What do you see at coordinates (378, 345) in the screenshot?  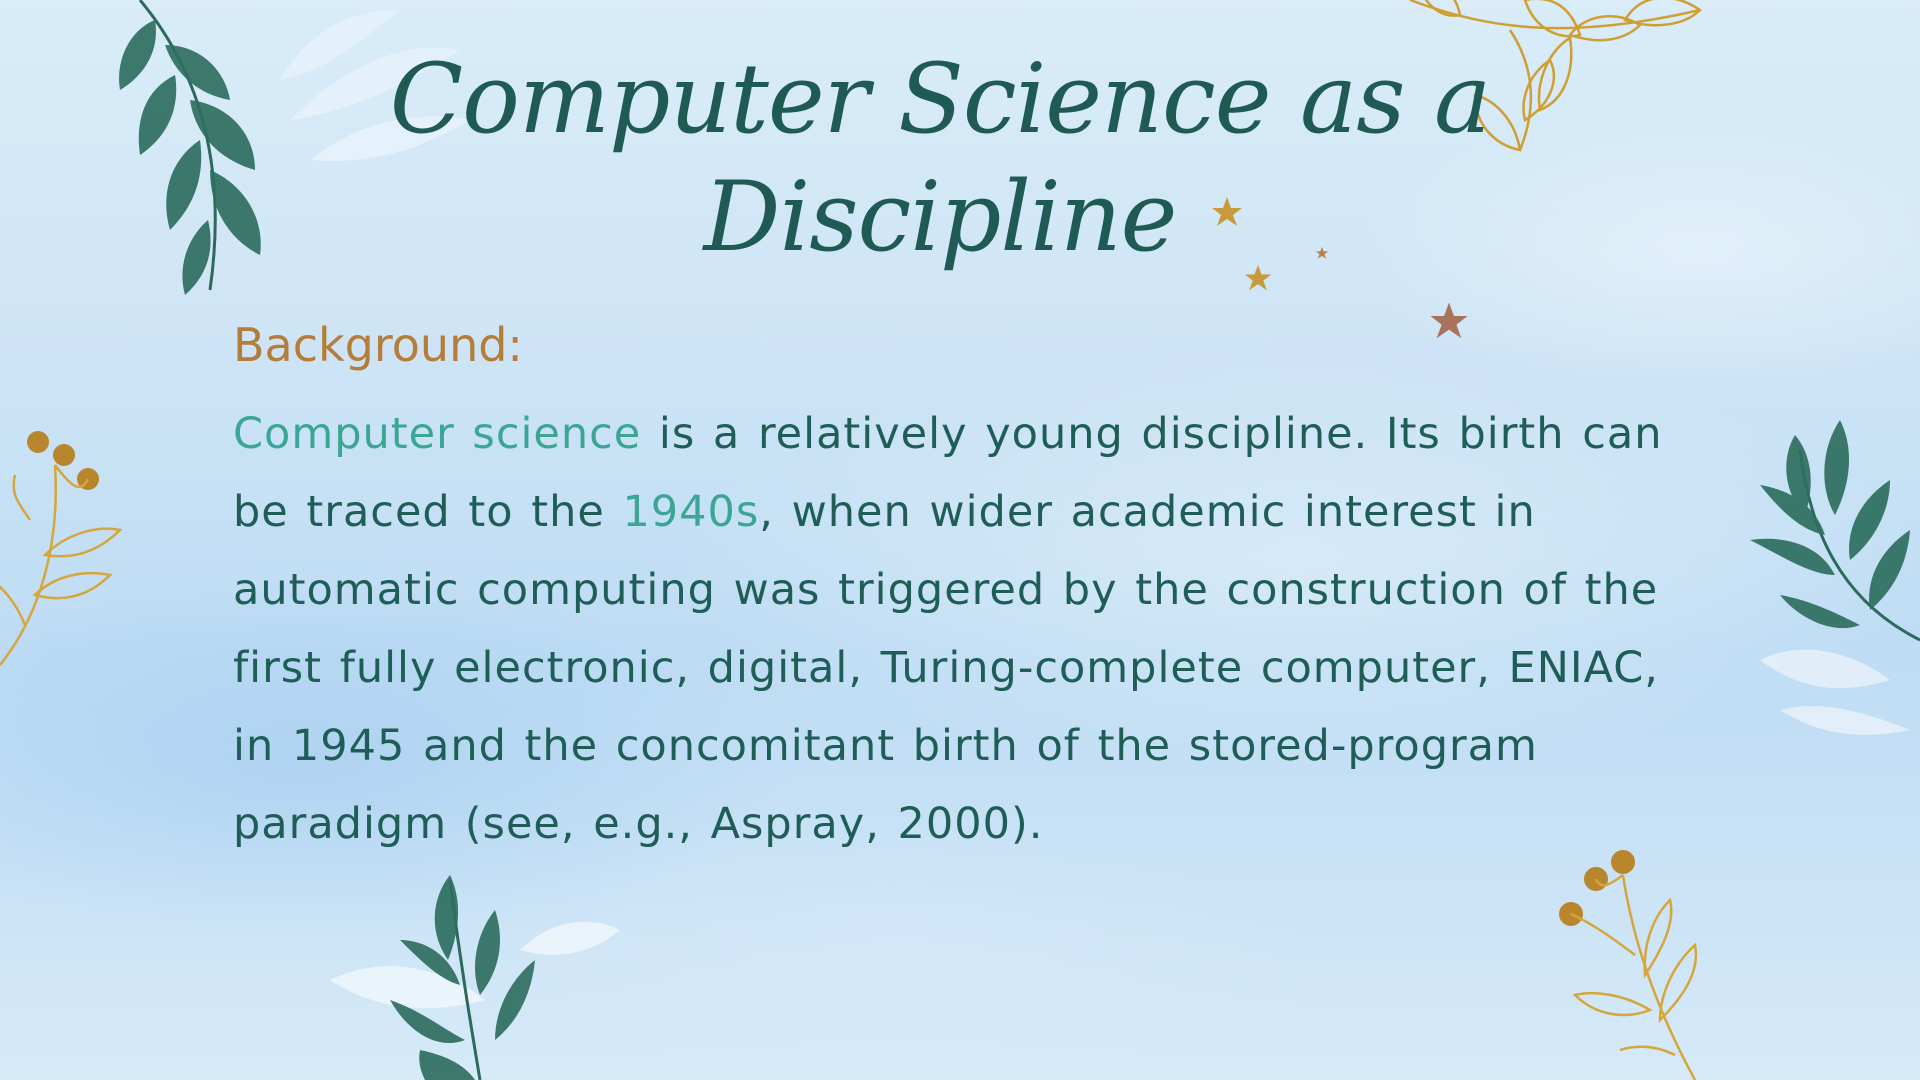 I see `section-heading: Background:` at bounding box center [378, 345].